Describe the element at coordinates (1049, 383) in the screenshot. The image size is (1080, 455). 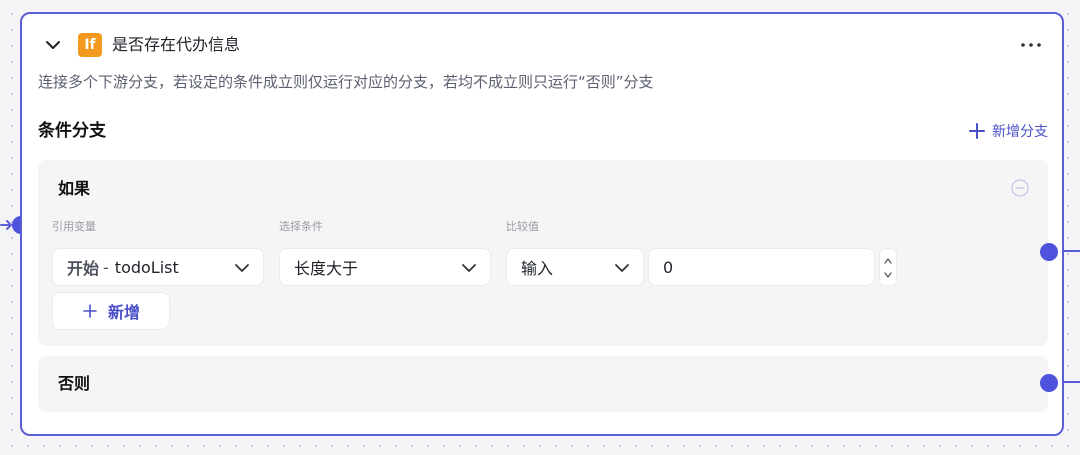
I see `output-port-else` at that location.